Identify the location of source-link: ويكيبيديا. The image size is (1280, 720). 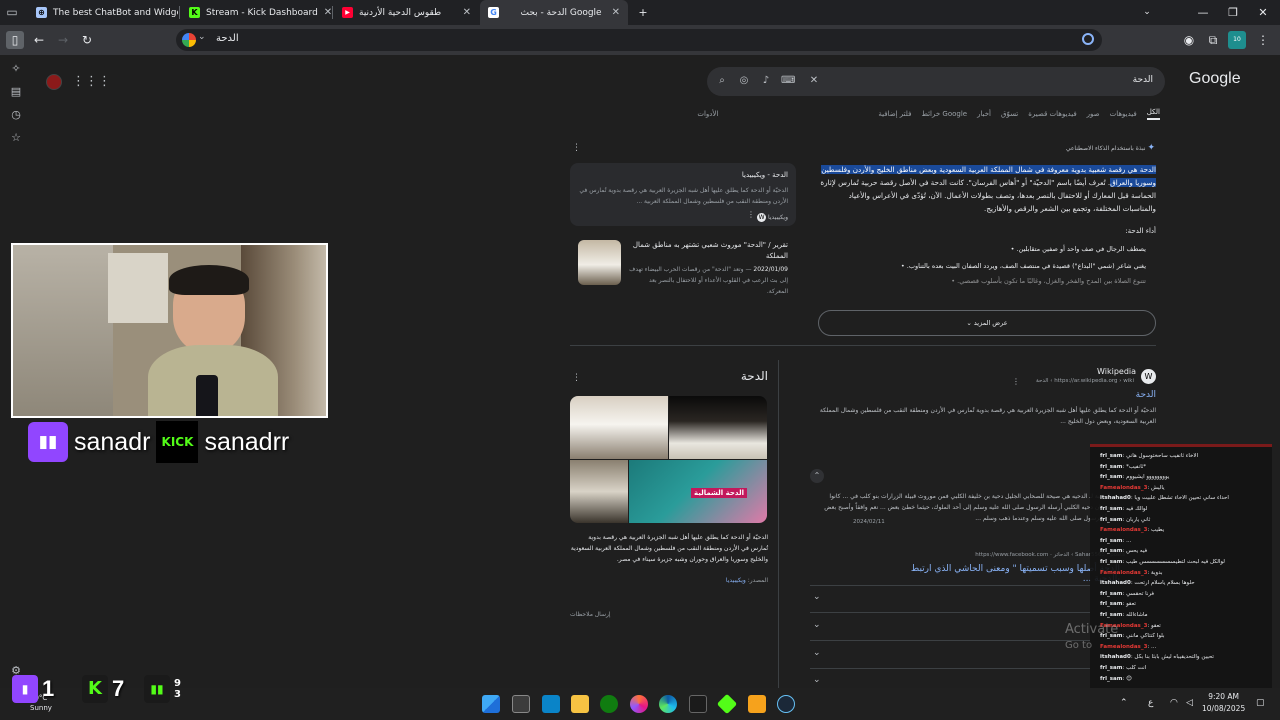
(736, 580).